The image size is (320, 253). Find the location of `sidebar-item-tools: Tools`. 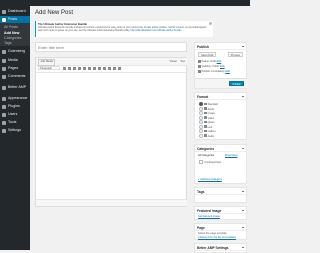

sidebar-item-tools: Tools is located at coordinates (15, 122).